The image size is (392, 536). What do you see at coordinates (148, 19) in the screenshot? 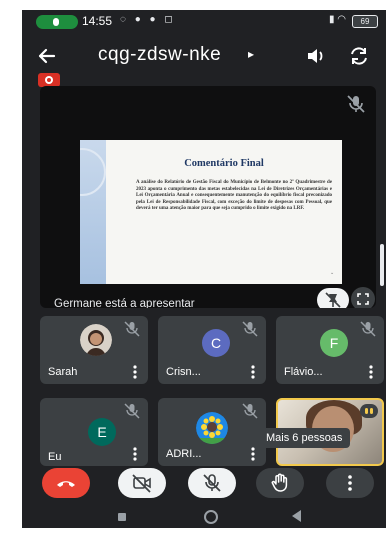
I see `notification-icons: ◌ ● ● ◻` at bounding box center [148, 19].